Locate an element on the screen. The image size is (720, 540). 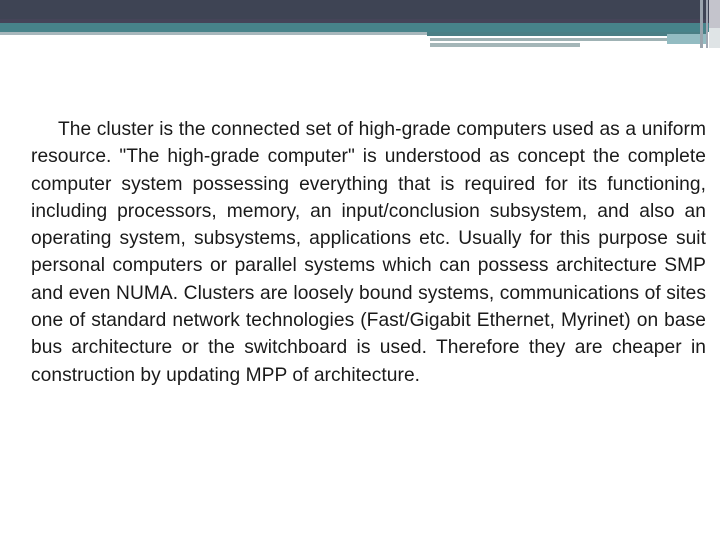
header-grey-rule is located at coordinates (213, 33).